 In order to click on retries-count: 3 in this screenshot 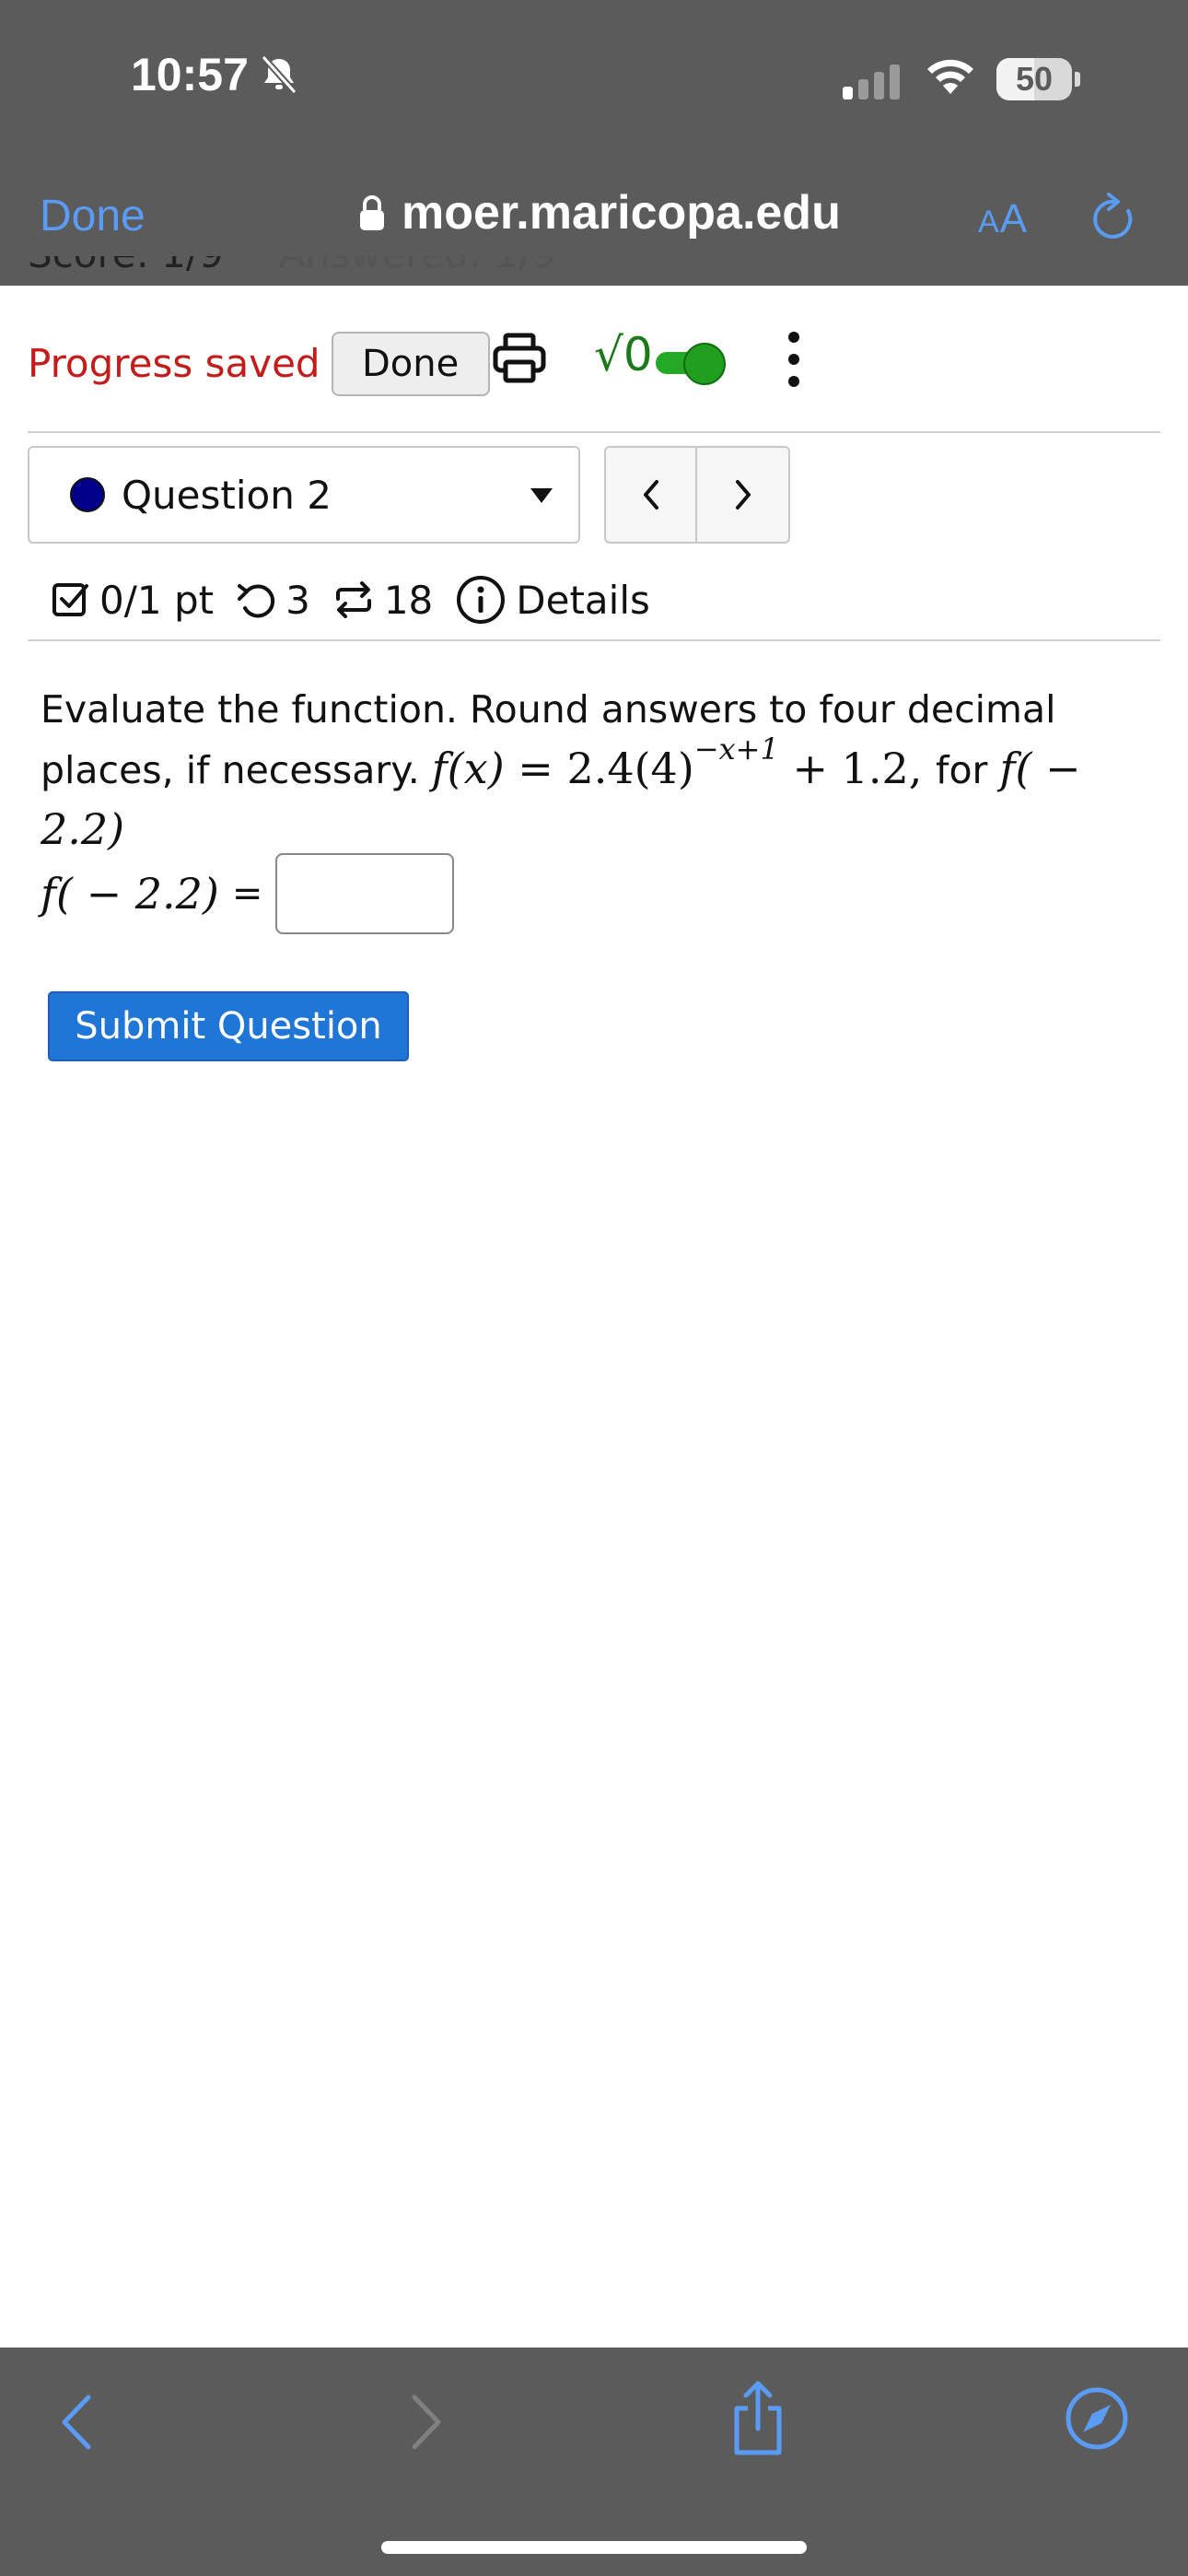, I will do `click(297, 600)`.